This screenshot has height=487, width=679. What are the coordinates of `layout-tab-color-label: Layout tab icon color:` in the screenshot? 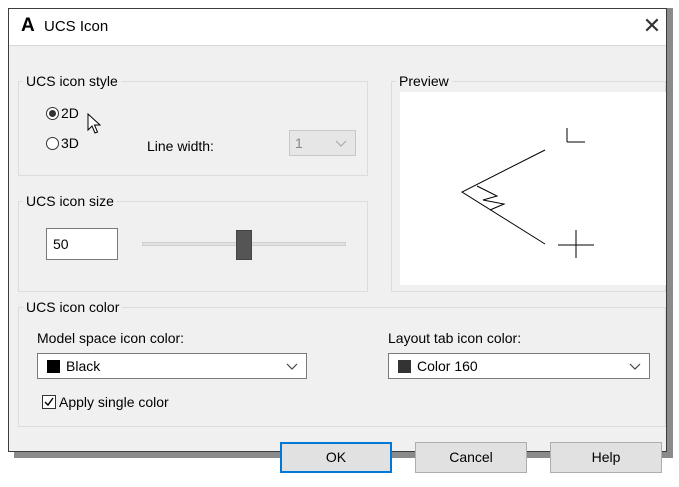 It's located at (455, 338).